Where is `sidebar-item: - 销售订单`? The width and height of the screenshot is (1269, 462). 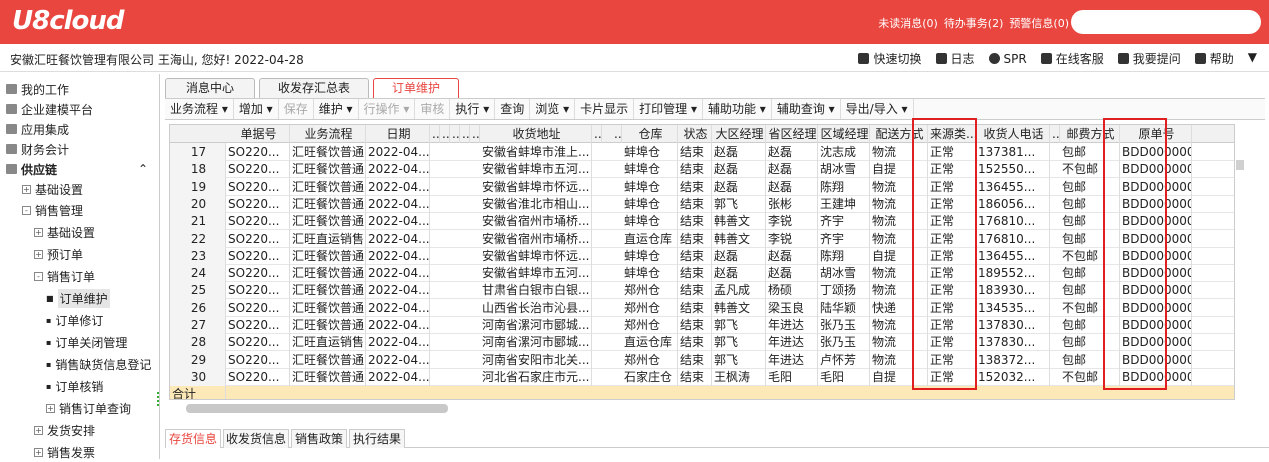
sidebar-item: - 销售订单 is located at coordinates (64, 276).